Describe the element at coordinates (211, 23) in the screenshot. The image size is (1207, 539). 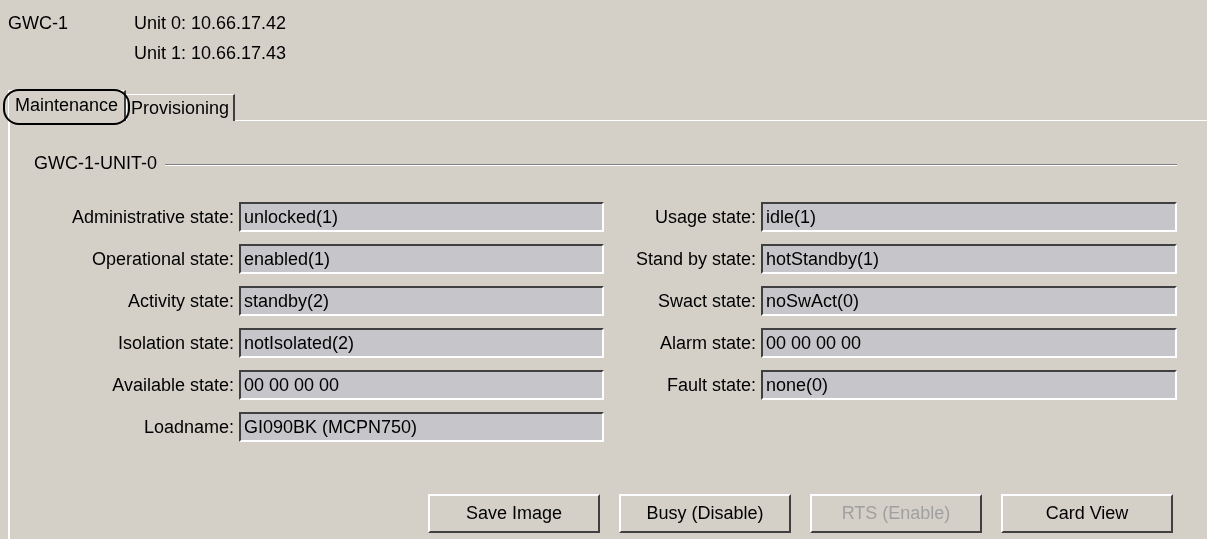
I see `unit-address: Unit 0: 10.66.17.42` at that location.